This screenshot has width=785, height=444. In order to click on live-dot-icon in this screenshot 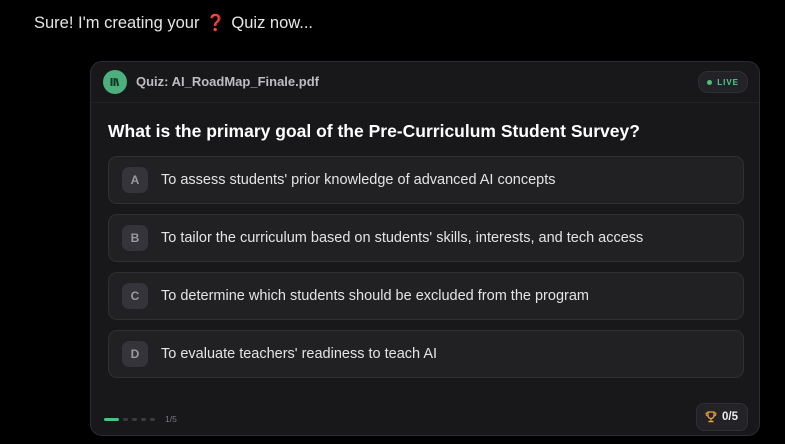, I will do `click(710, 82)`.